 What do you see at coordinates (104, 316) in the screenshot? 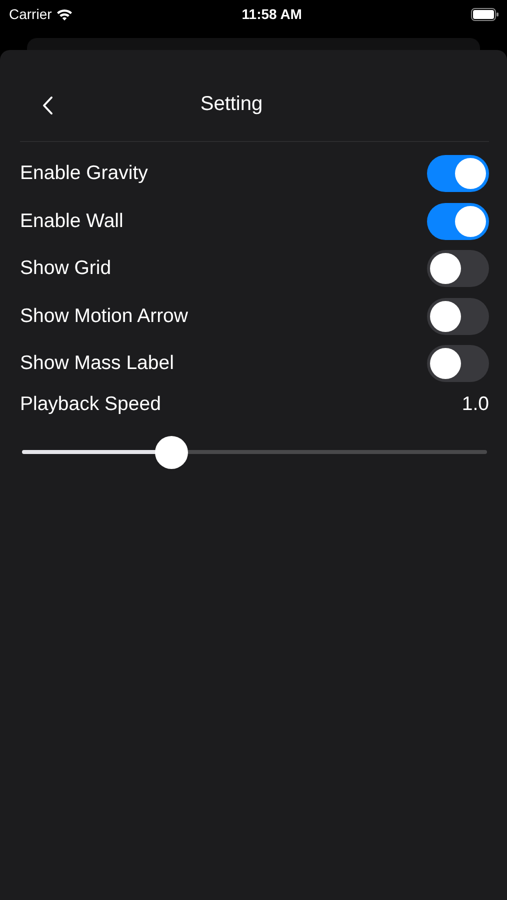
I see `setting-label: Show Motion Arrow` at bounding box center [104, 316].